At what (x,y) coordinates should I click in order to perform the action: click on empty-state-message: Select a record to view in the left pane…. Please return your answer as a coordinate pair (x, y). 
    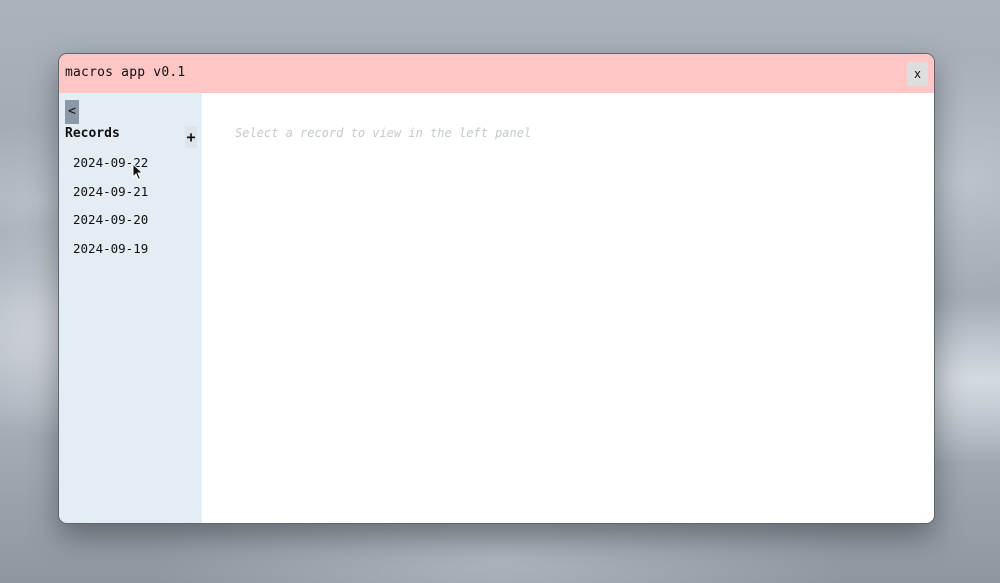
    Looking at the image, I should click on (383, 133).